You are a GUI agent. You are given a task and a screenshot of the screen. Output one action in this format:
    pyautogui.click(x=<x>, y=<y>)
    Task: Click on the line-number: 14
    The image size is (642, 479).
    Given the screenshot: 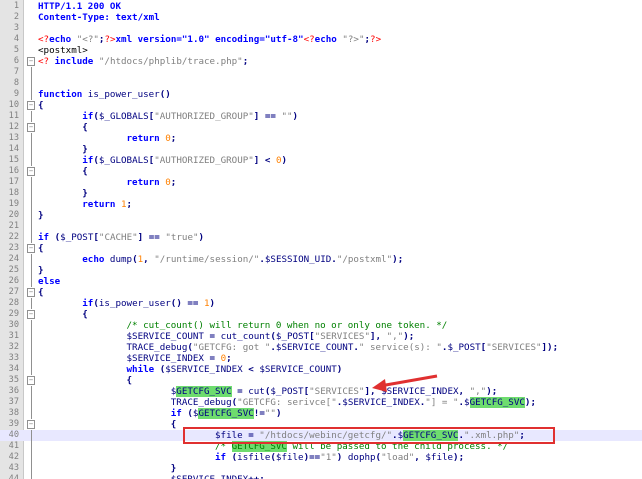 What is the action you would take?
    pyautogui.click(x=13, y=149)
    